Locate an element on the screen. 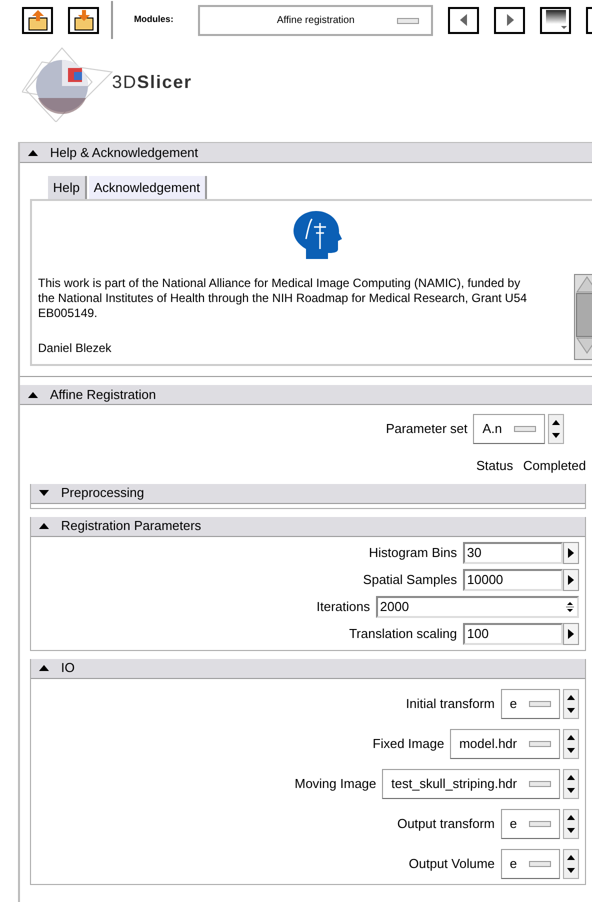 This screenshot has width=592, height=902. section-title: Preprocessing is located at coordinates (102, 493).